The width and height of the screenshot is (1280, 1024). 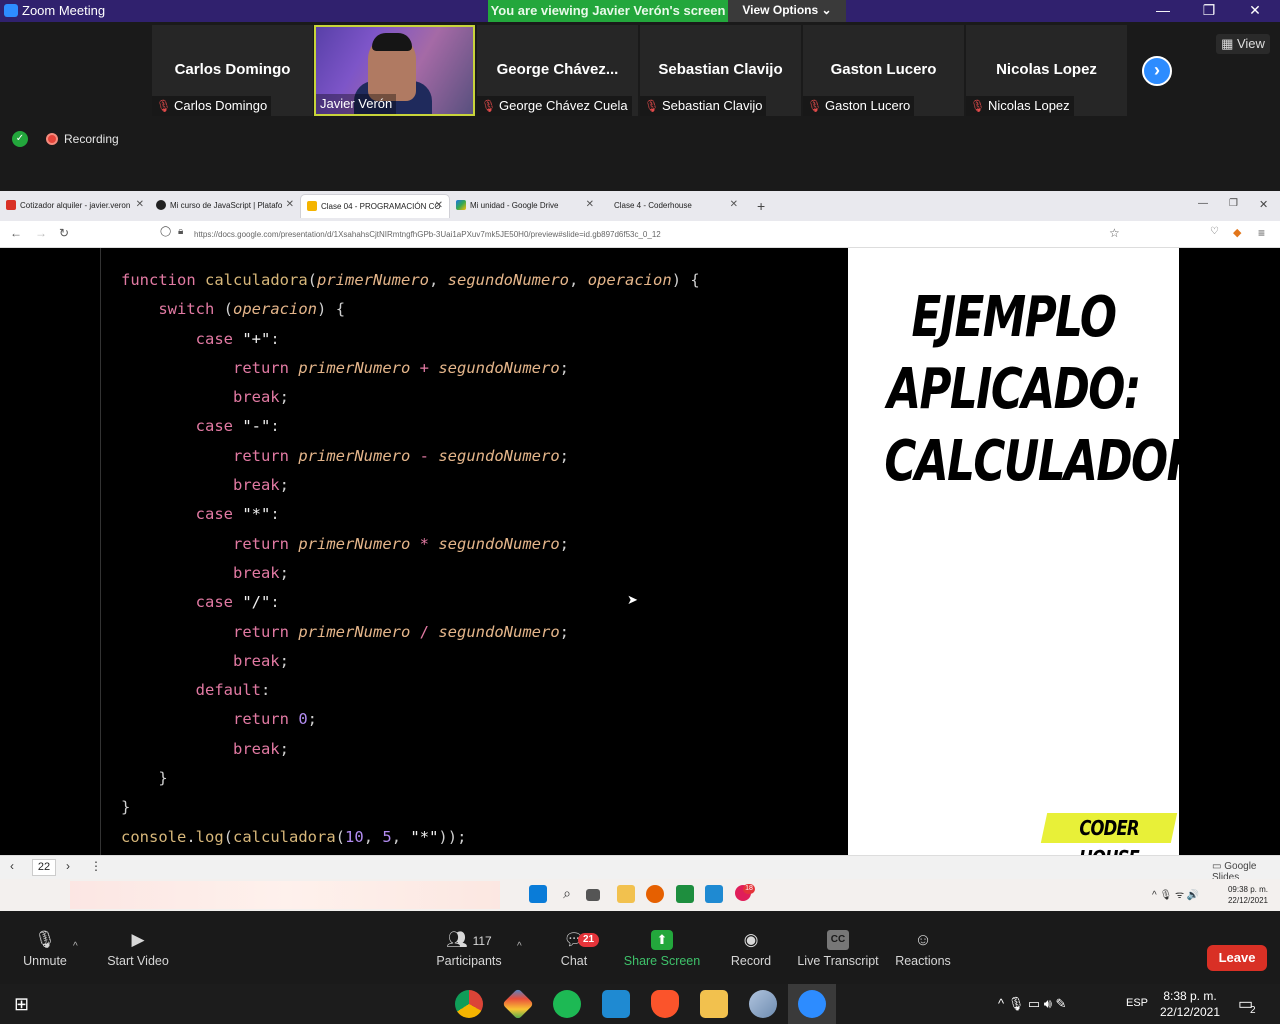 I want to click on taskbar-clock: 8:38 p. m. 22/12/2021, so click(x=1190, y=1004).